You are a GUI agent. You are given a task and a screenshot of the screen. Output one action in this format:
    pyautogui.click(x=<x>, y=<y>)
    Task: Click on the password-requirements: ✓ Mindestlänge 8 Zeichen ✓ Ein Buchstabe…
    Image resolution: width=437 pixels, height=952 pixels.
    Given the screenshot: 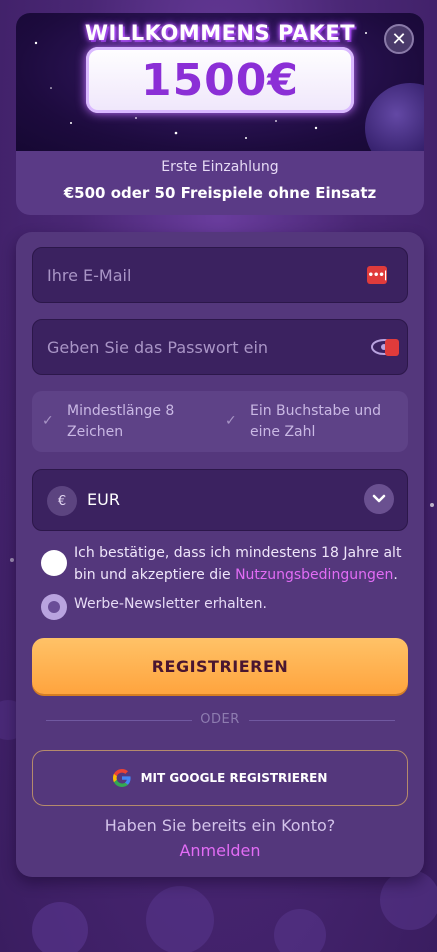 What is the action you would take?
    pyautogui.click(x=220, y=421)
    